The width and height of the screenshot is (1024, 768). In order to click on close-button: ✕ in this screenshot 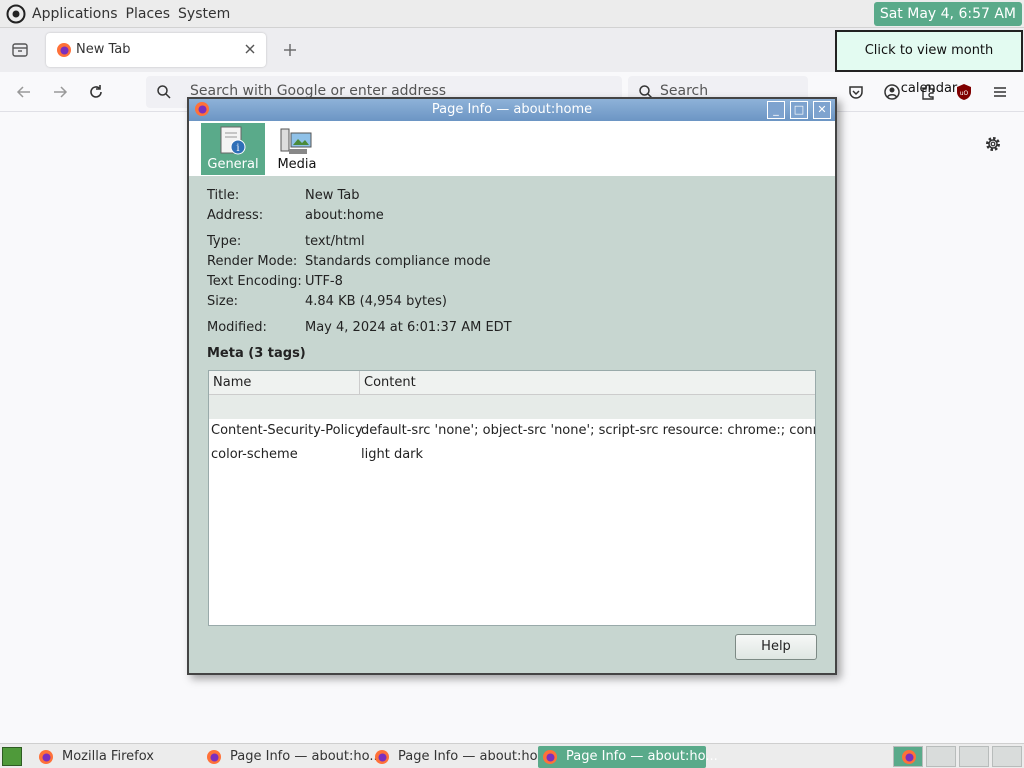, I will do `click(822, 110)`.